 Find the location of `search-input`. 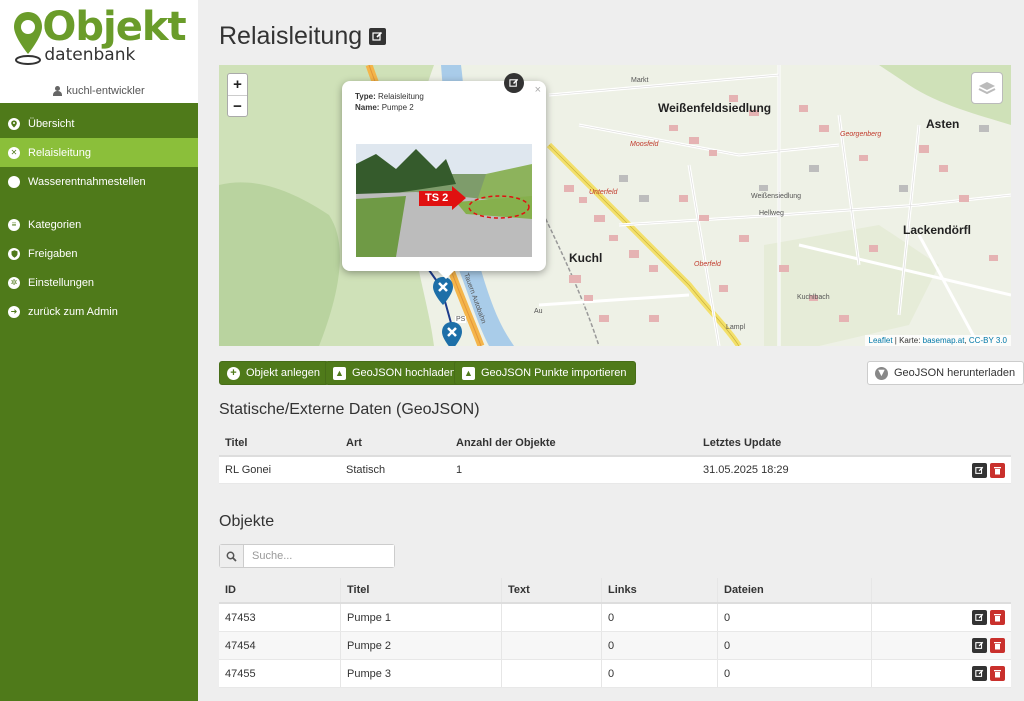

search-input is located at coordinates (319, 556).